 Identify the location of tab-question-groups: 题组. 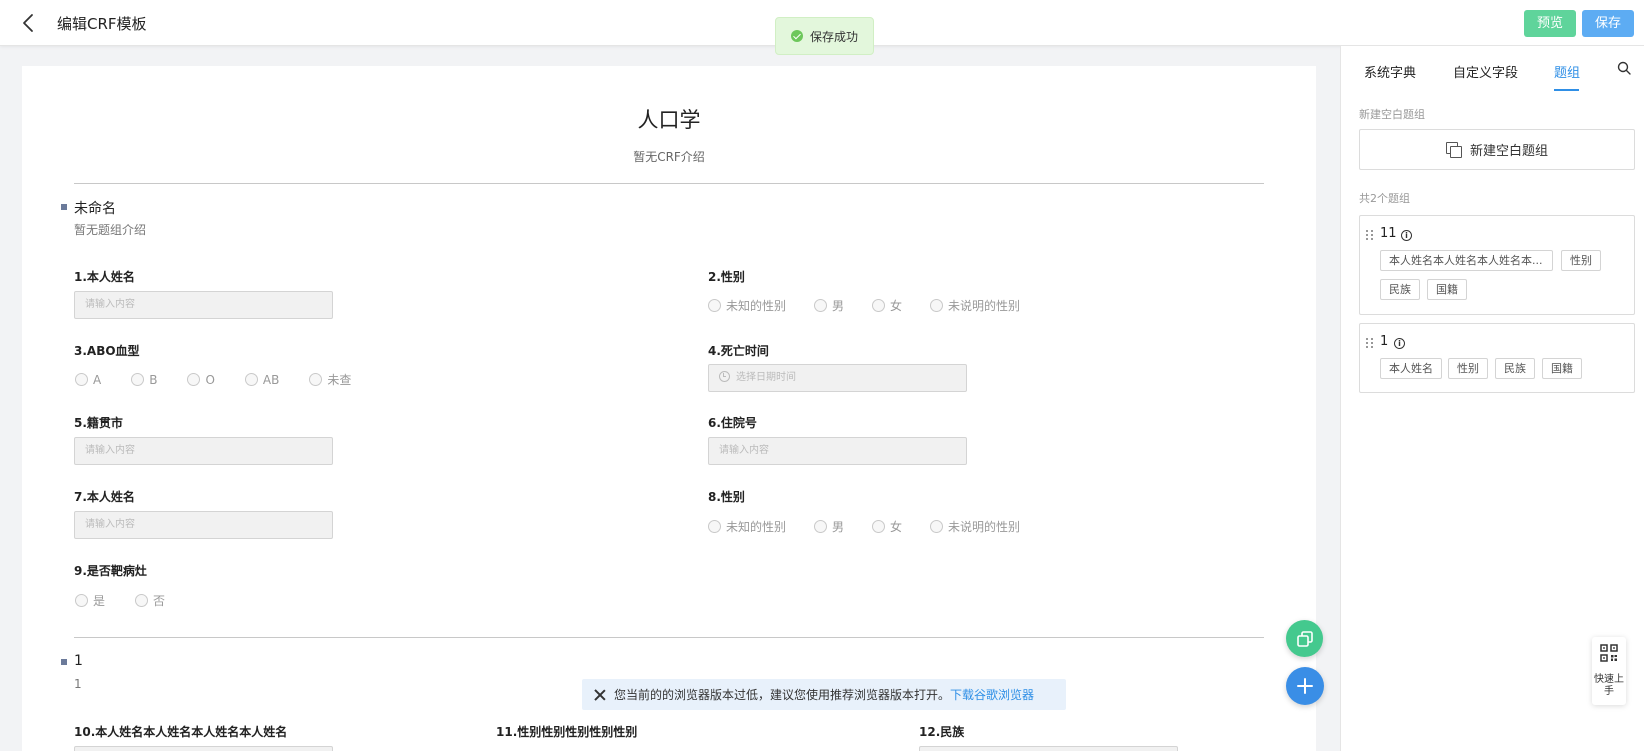
(1567, 71).